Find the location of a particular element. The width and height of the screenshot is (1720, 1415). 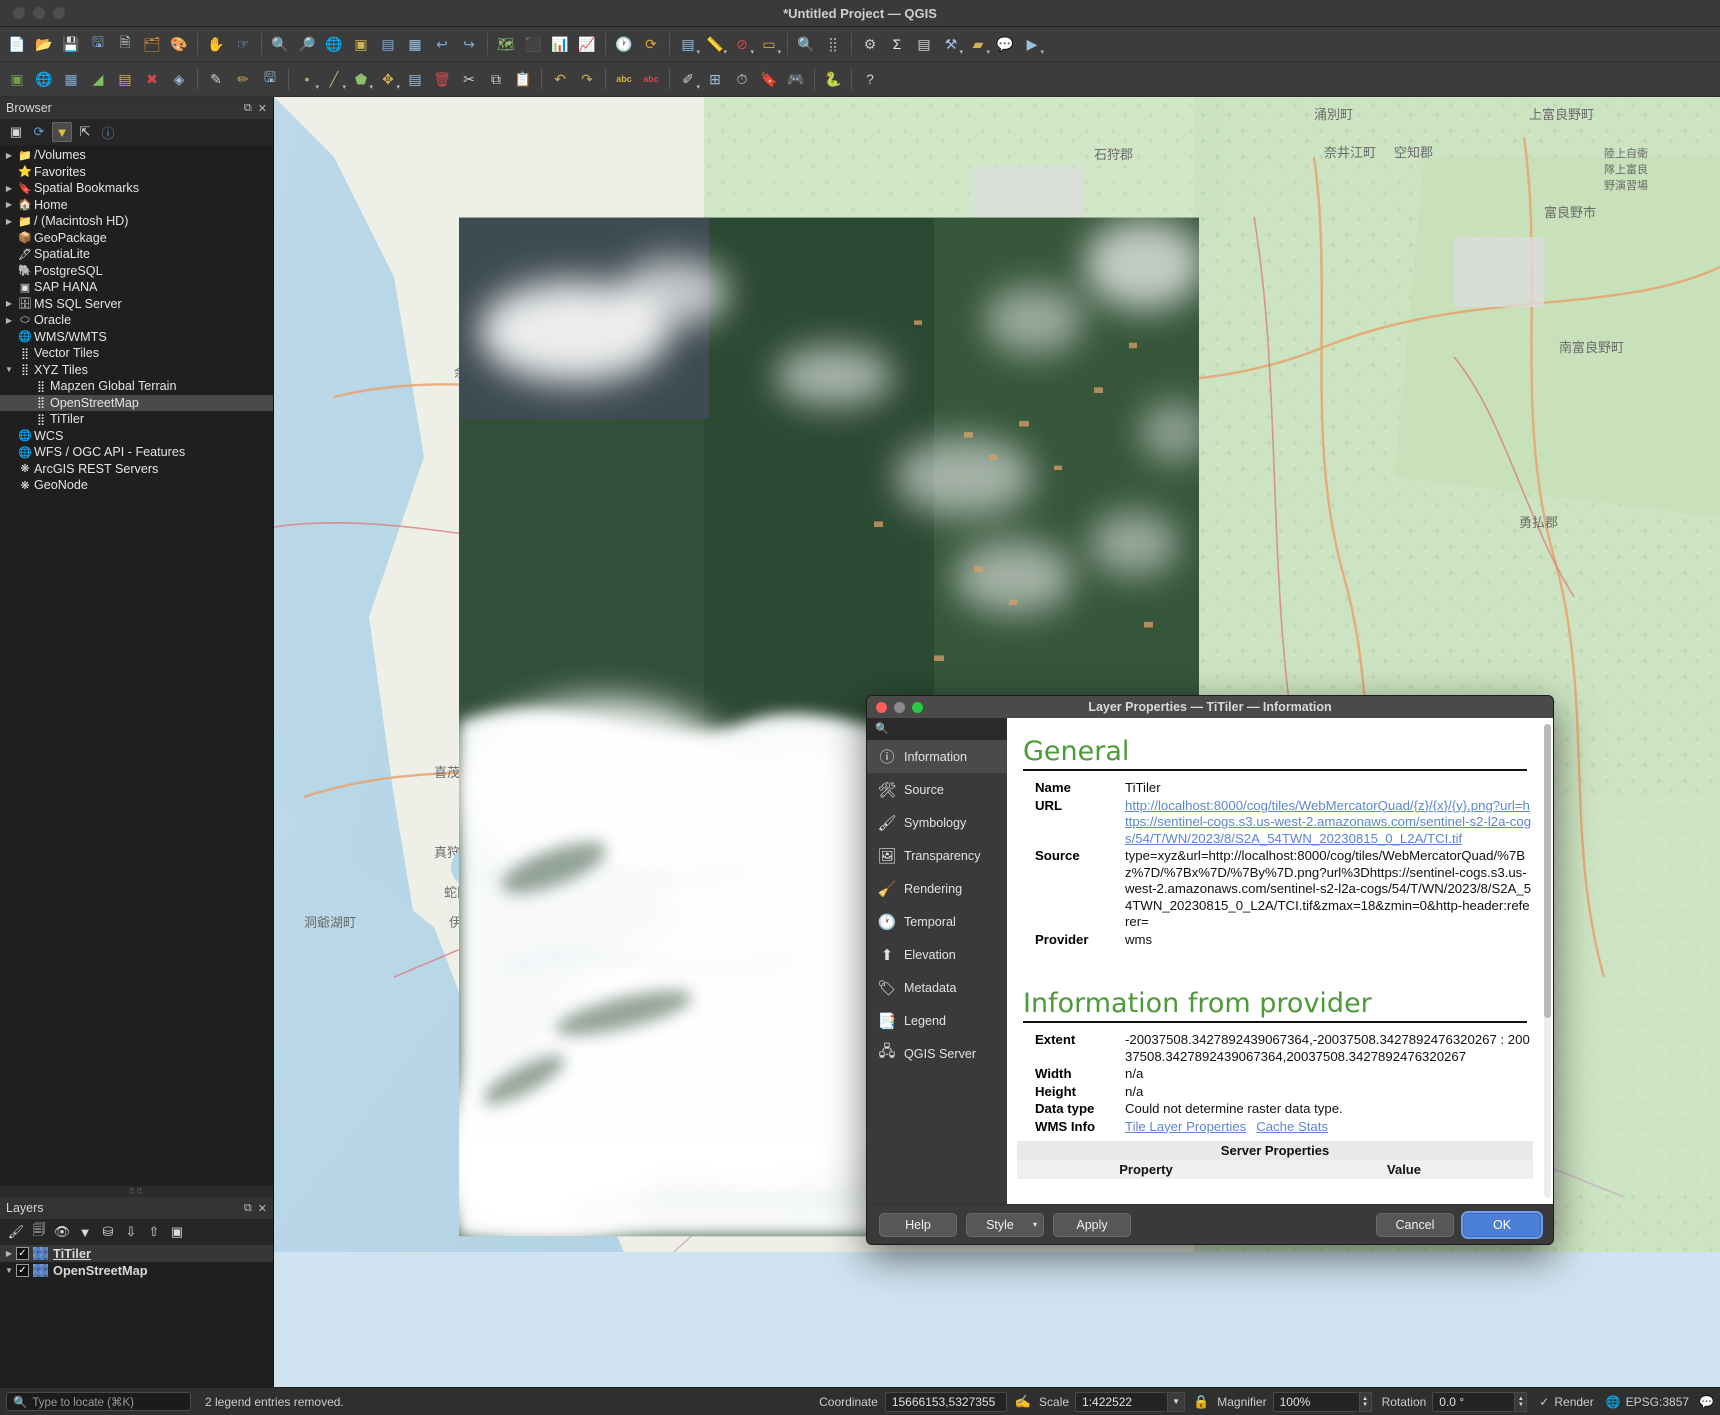

magnifier-field: 100% is located at coordinates (1315, 1401).